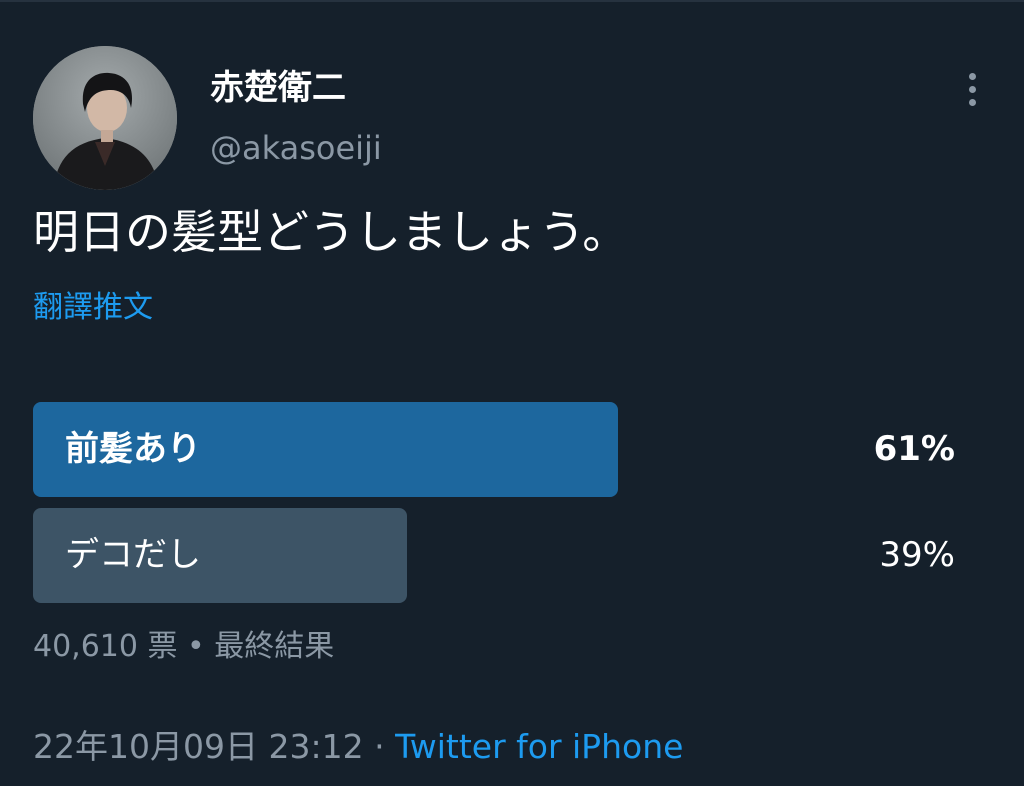 Image resolution: width=1024 pixels, height=786 pixels. Describe the element at coordinates (93, 308) in the screenshot. I see `translate-tweet-link: 翻譯推文` at that location.